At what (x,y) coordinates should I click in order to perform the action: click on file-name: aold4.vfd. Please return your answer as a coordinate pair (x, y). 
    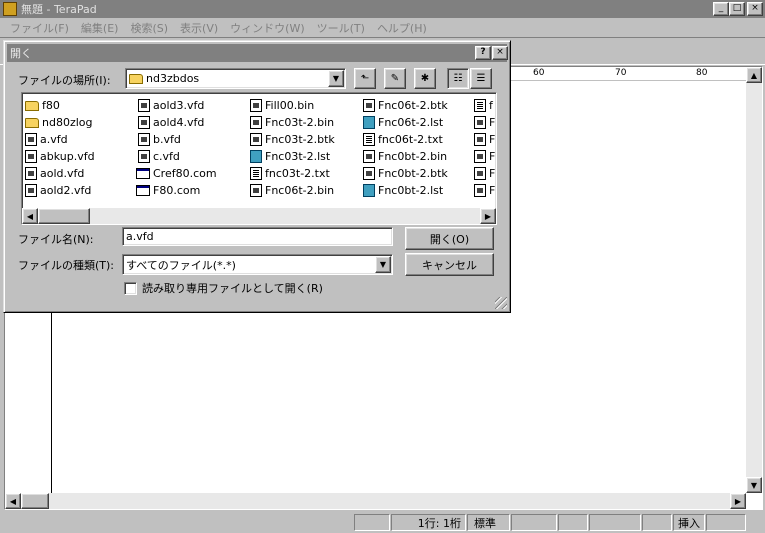
    Looking at the image, I should click on (179, 122).